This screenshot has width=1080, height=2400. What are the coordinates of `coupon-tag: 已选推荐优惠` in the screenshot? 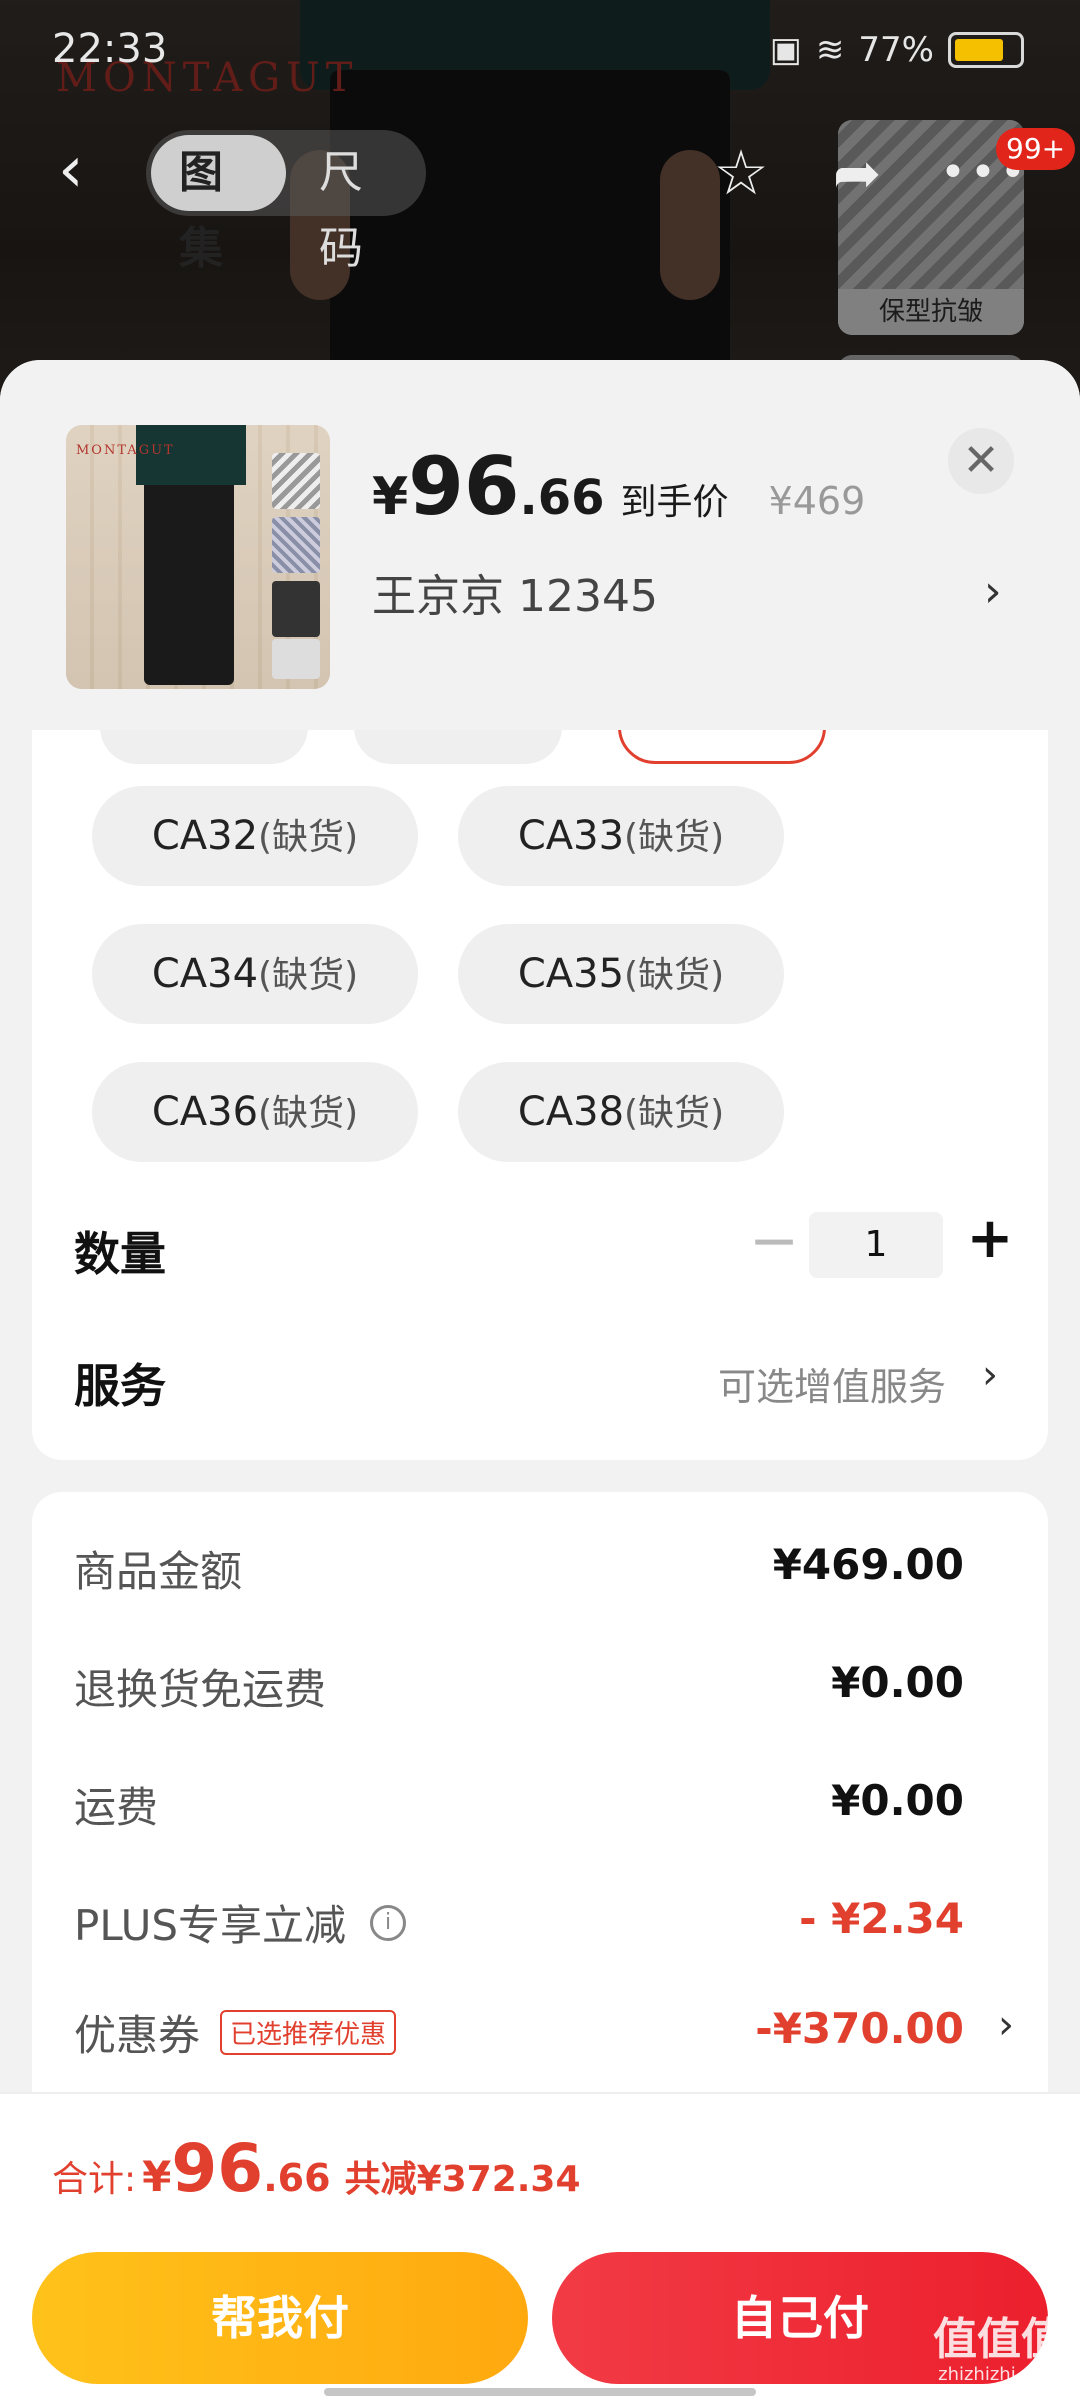 It's located at (308, 2032).